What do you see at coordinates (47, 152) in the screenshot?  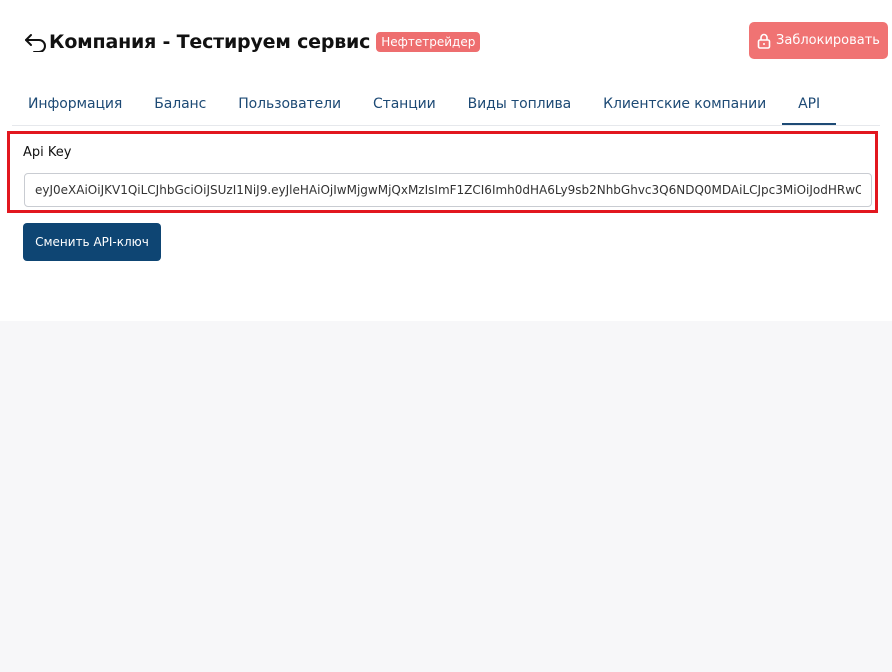 I see `api-key-label: Api Key` at bounding box center [47, 152].